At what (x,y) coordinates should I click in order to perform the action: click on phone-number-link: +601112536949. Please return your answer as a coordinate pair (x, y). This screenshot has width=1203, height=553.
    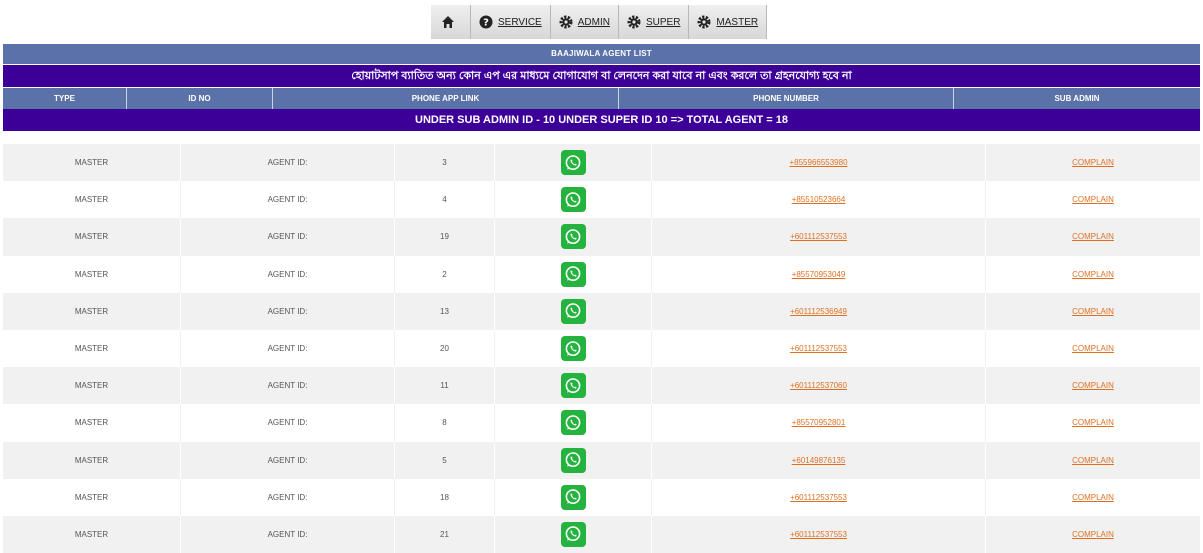
    Looking at the image, I should click on (818, 311).